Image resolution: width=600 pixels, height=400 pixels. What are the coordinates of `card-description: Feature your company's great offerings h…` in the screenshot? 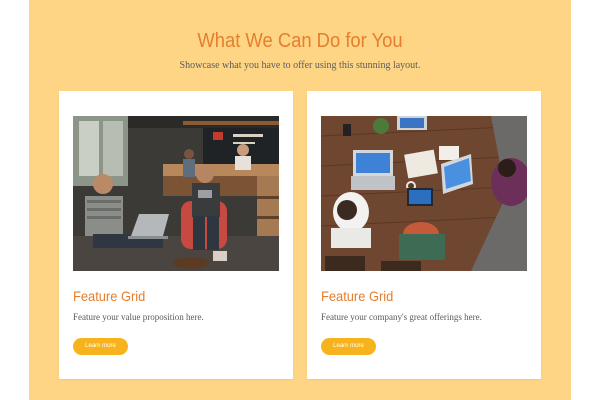 It's located at (401, 317).